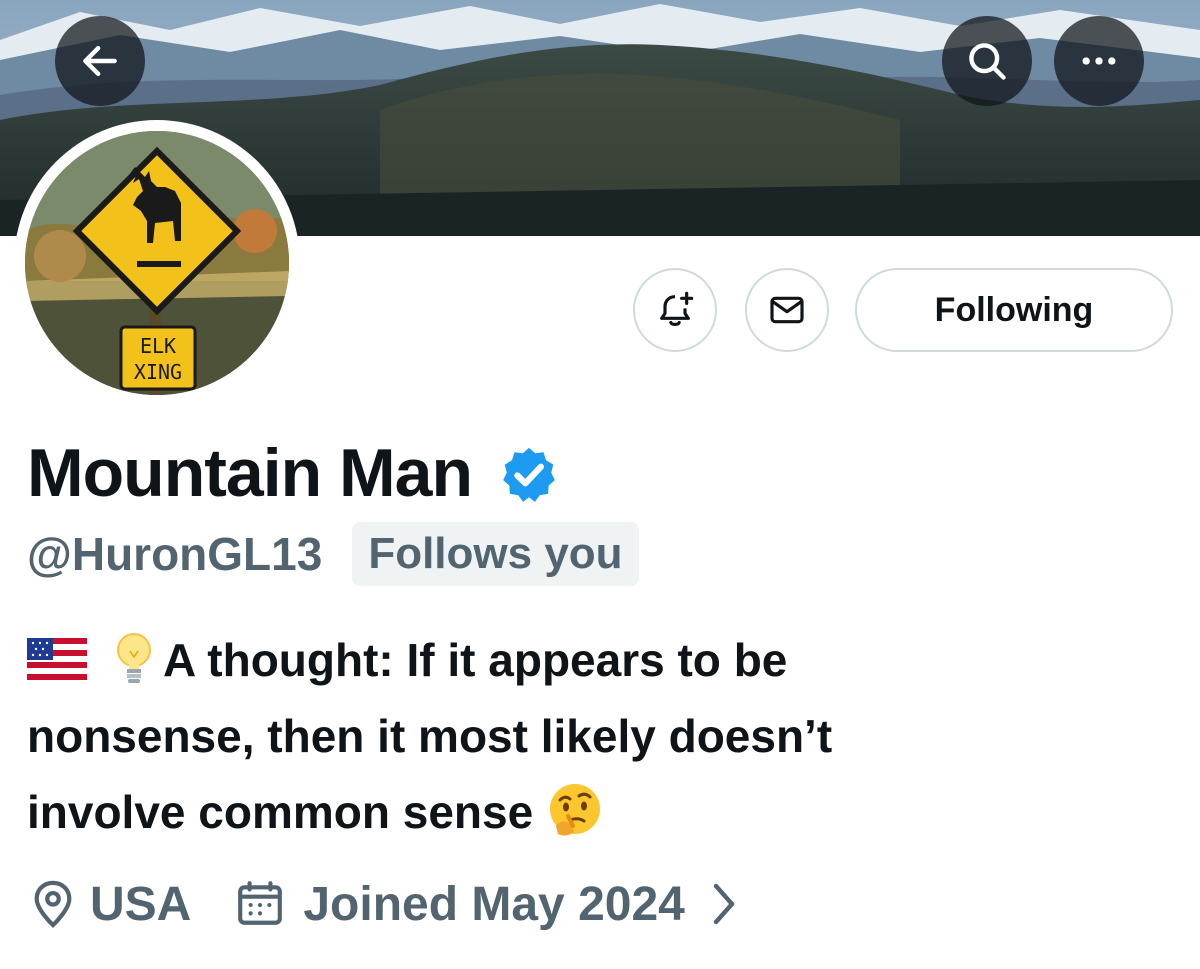  I want to click on name-row: Mountain Man, so click(293, 473).